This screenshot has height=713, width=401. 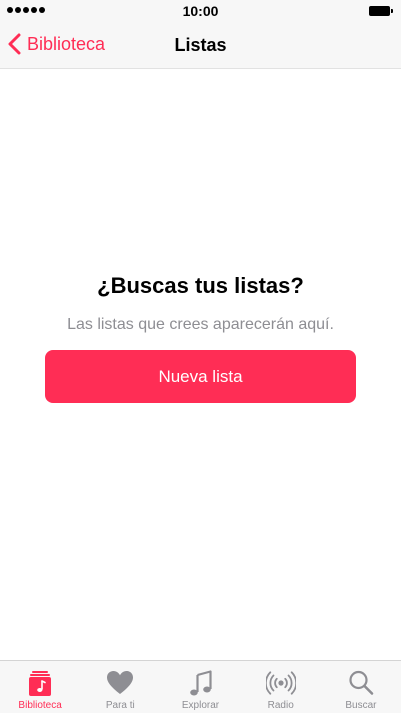 I want to click on status-bar: 10:00, so click(x=200, y=11).